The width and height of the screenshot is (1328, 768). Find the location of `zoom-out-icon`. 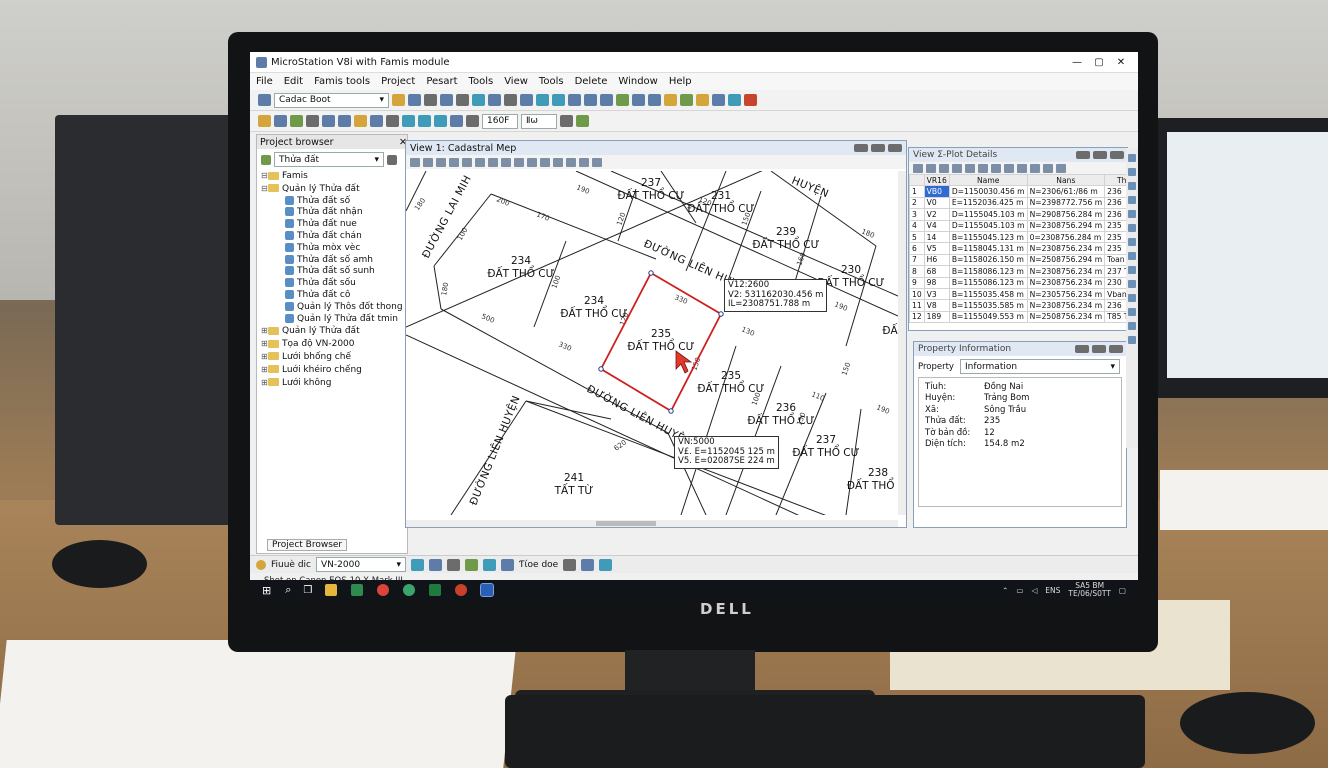

zoom-out-icon is located at coordinates (931, 168).